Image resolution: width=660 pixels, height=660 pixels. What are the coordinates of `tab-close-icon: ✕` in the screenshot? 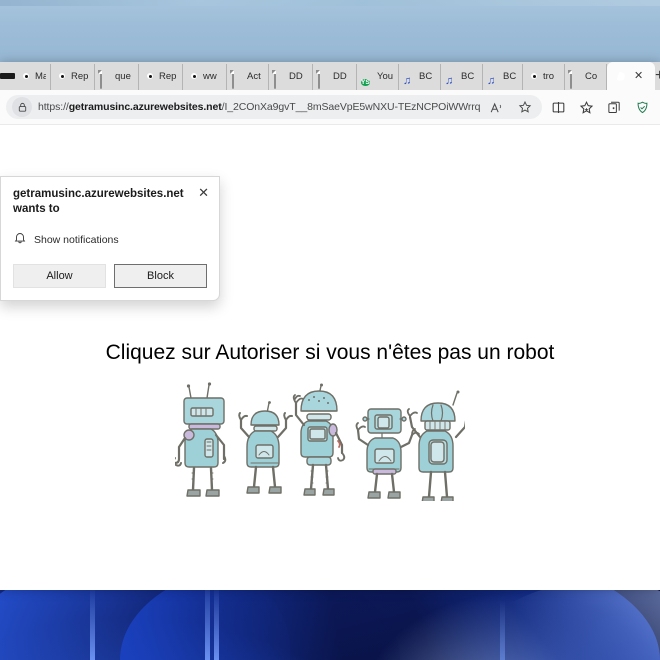 It's located at (638, 76).